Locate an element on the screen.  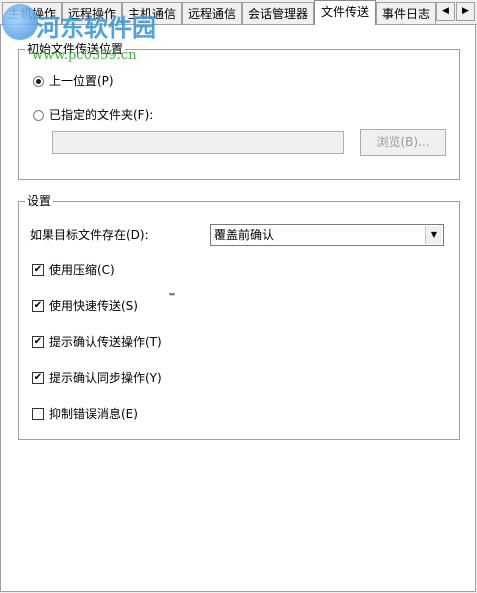
tab-host-operation: 主机操作 is located at coordinates (32, 13).